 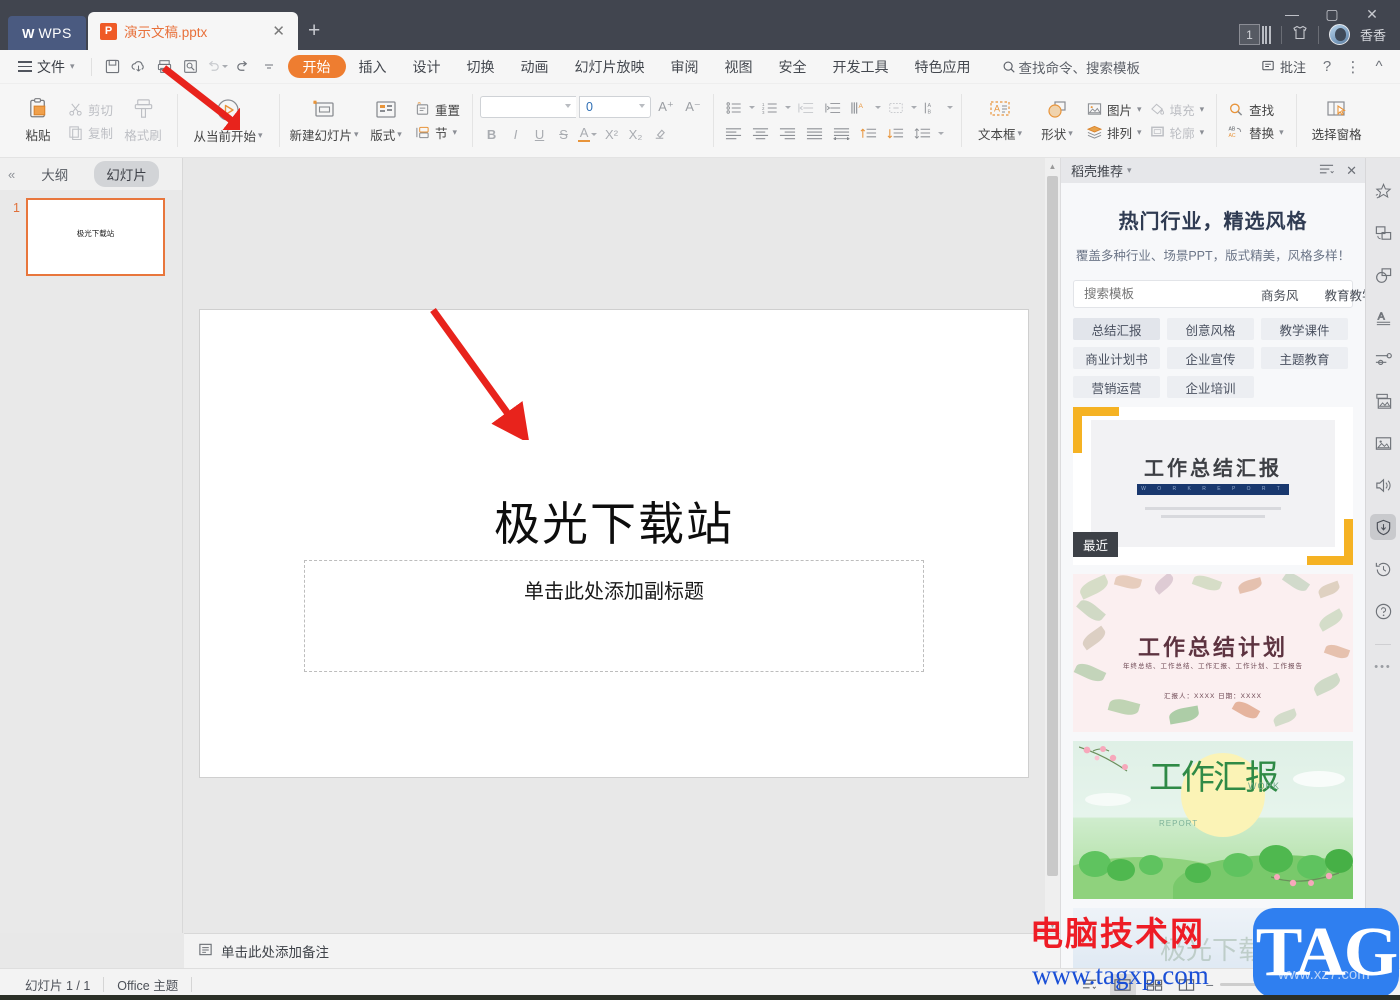 What do you see at coordinates (1383, 401) in the screenshot?
I see `picture-frame-icon` at bounding box center [1383, 401].